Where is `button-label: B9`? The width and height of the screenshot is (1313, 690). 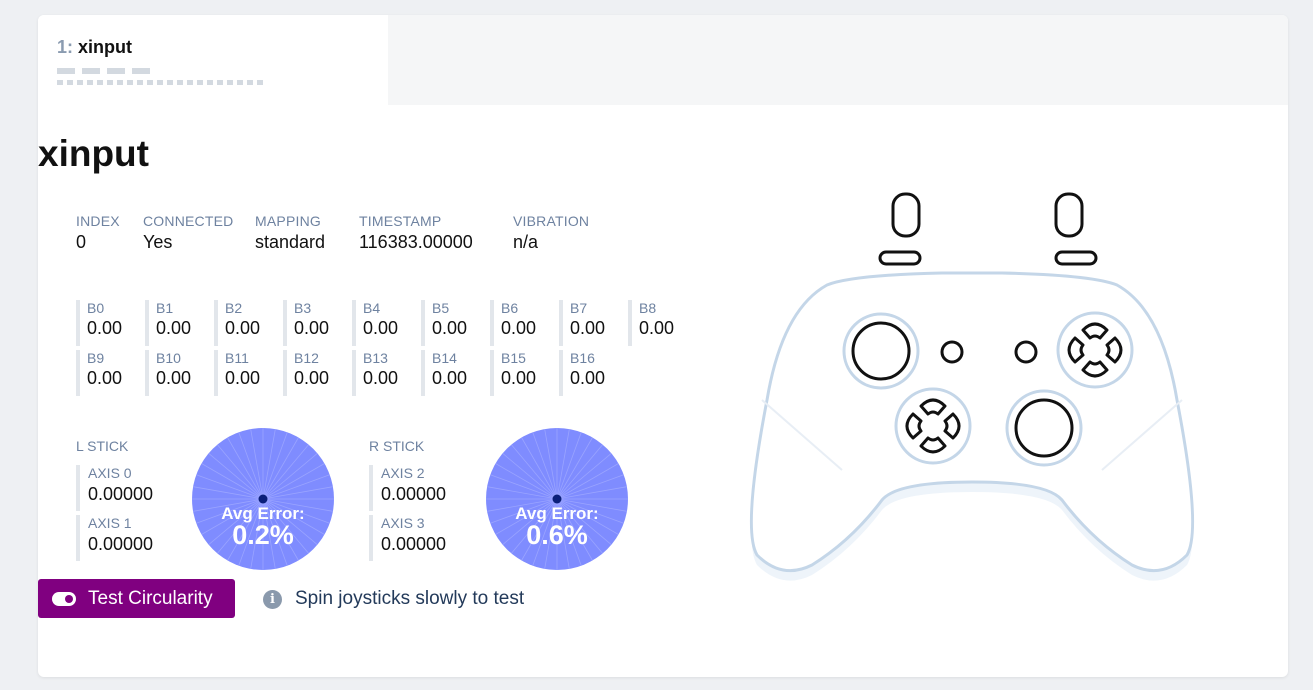
button-label: B9 is located at coordinates (96, 358).